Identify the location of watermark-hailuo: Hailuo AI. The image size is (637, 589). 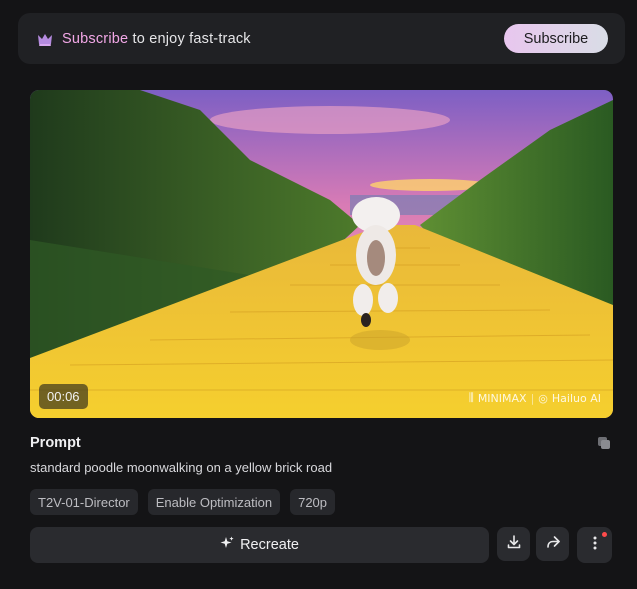
(576, 398).